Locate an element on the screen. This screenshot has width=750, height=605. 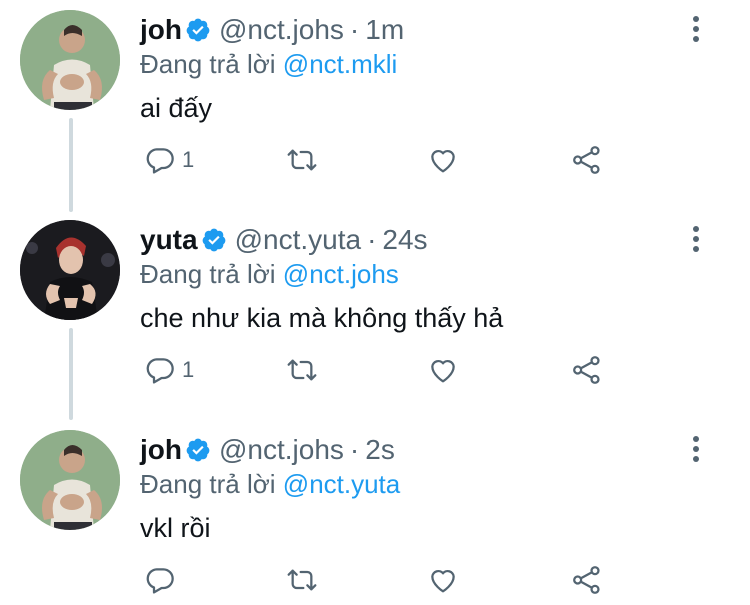
display-name: yuta is located at coordinates (169, 239).